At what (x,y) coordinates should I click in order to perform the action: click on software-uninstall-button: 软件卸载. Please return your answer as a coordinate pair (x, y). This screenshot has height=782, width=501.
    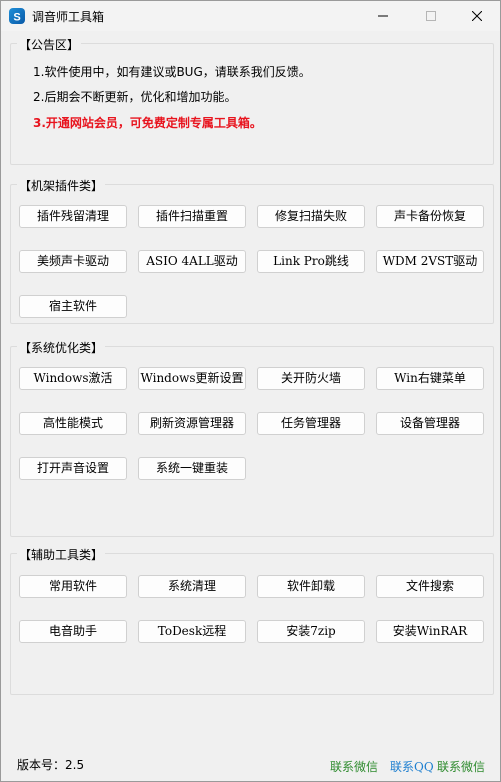
    Looking at the image, I should click on (311, 586).